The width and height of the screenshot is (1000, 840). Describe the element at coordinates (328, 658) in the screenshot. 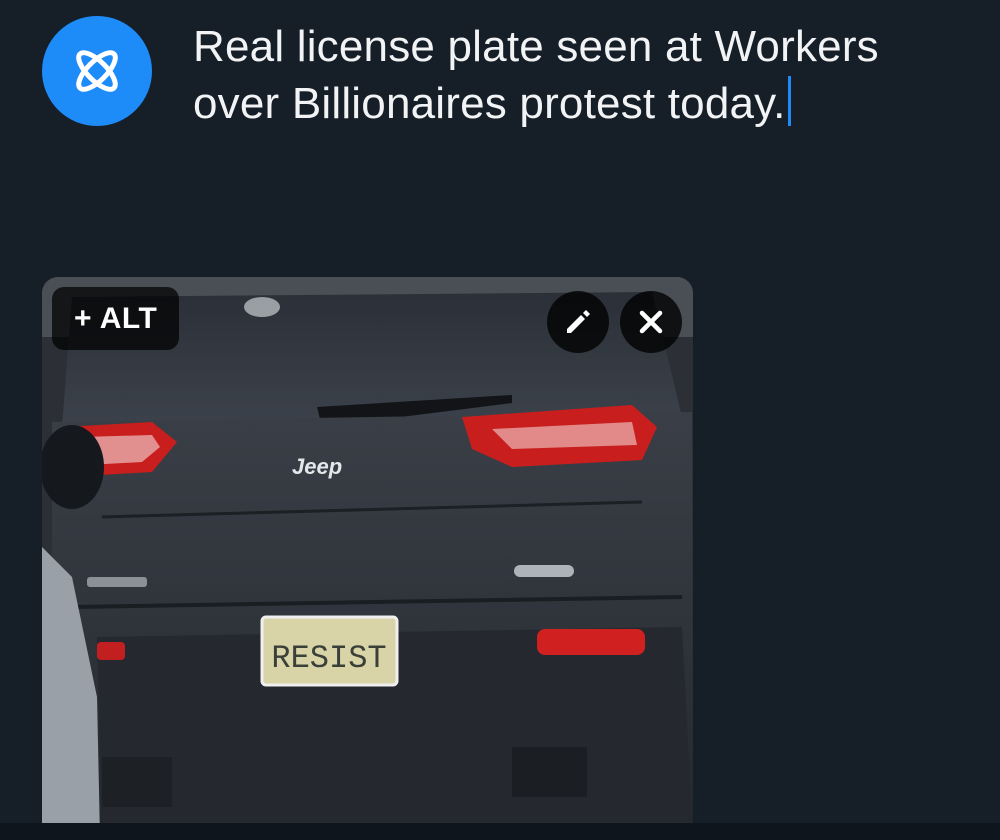

I see `license-plate-text: RESIST` at that location.